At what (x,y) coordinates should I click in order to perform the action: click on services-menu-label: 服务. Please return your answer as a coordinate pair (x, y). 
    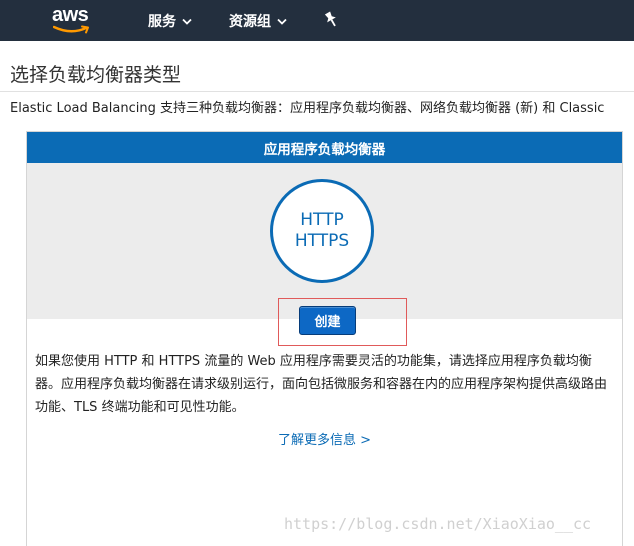
    Looking at the image, I should click on (162, 22).